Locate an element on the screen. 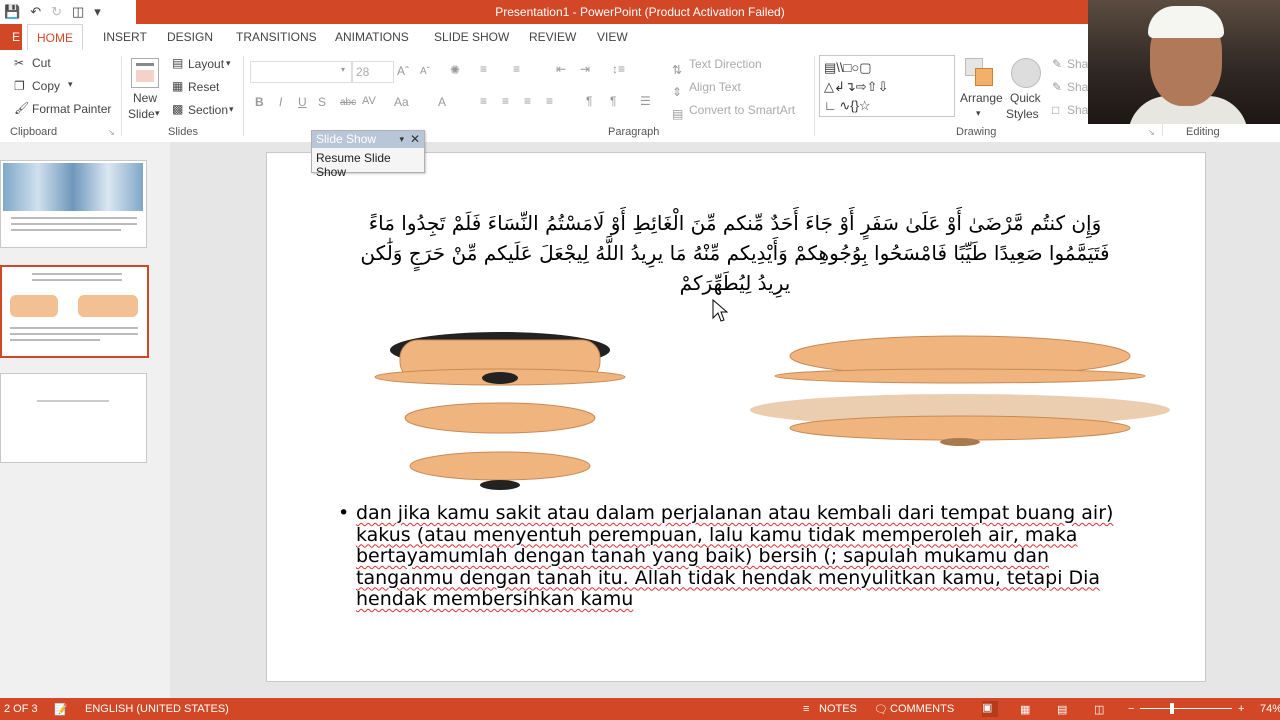 This screenshot has width=1280, height=720. tab-slide-show: SLIDE SHOW is located at coordinates (471, 37).